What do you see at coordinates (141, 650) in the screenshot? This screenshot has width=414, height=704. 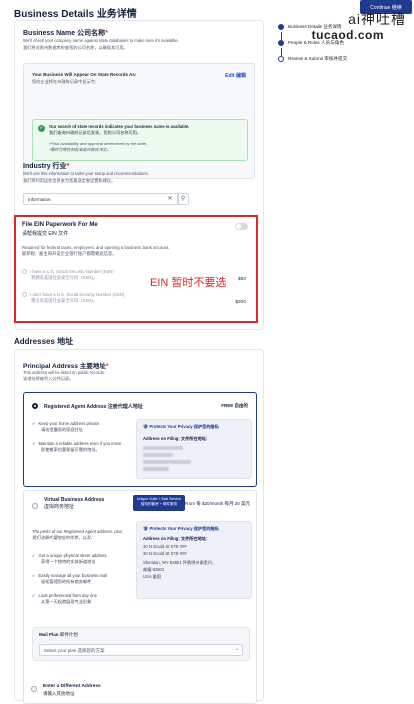 I see `mail-plan-select: Select your plan 选择您的方案` at bounding box center [141, 650].